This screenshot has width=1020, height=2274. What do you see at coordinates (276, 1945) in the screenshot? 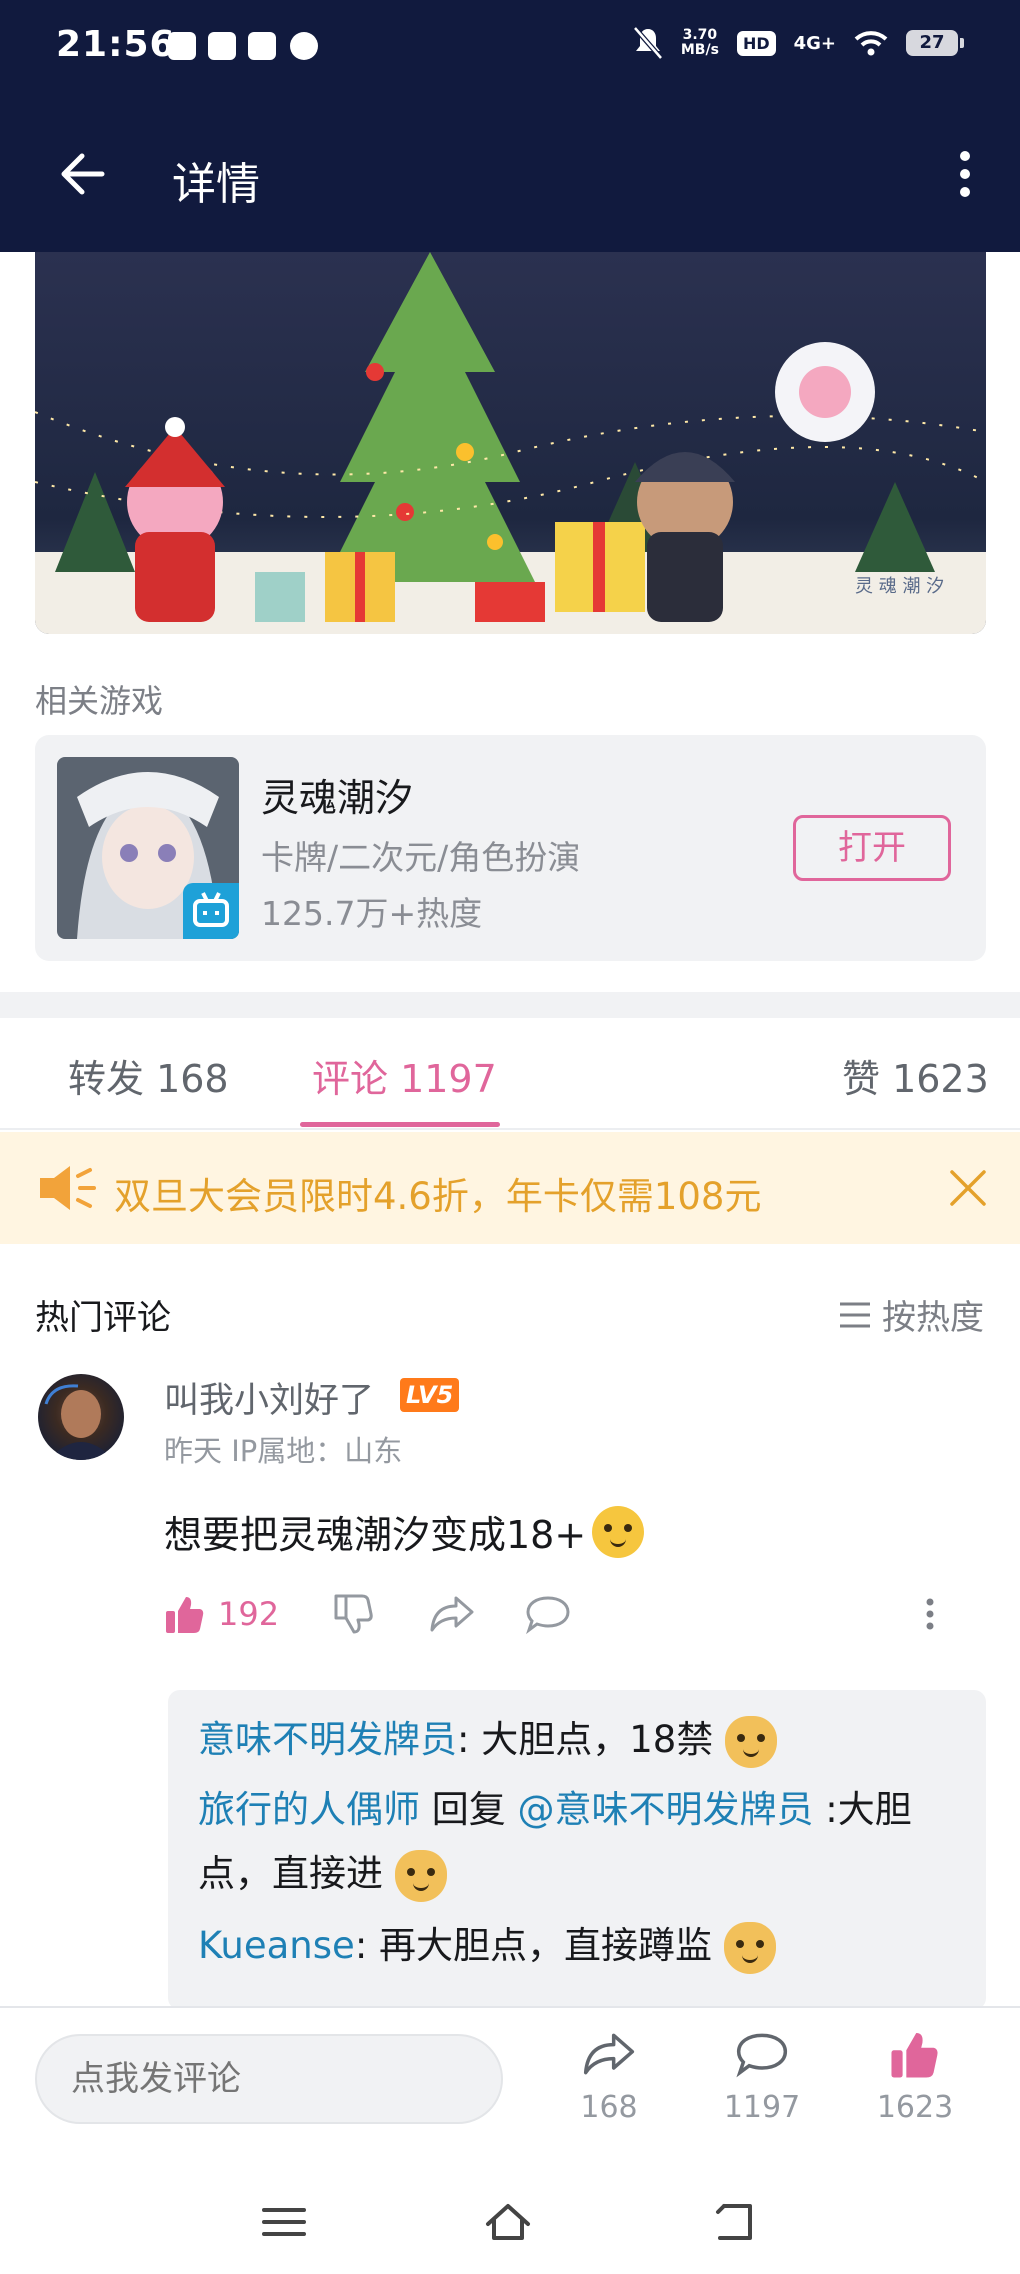
I see `reply-username: Kueanse` at bounding box center [276, 1945].